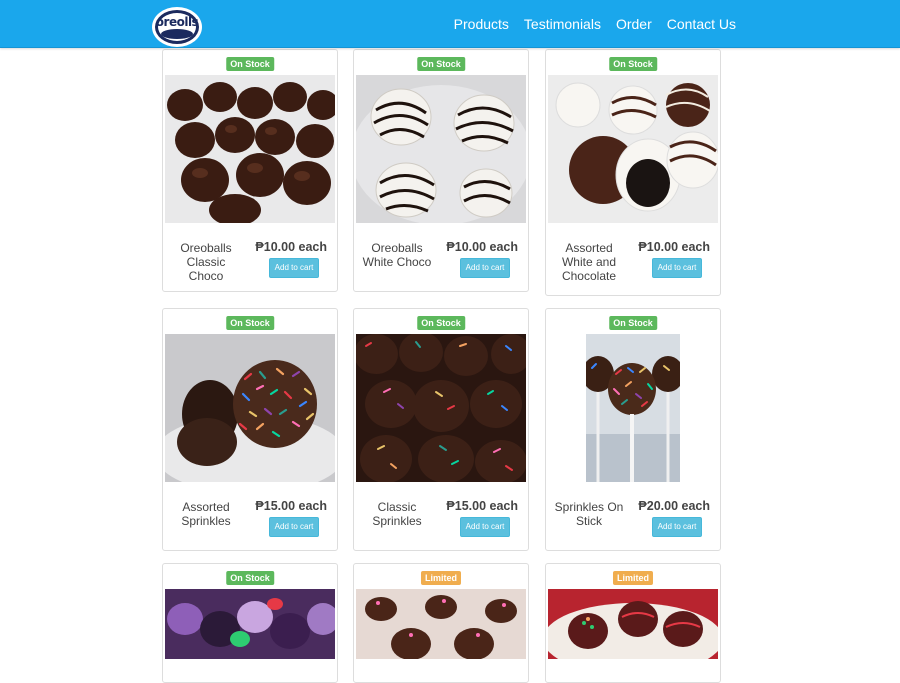 The height and width of the screenshot is (683, 900). Describe the element at coordinates (397, 255) in the screenshot. I see `product-name: Oreoballs White Choco` at that location.